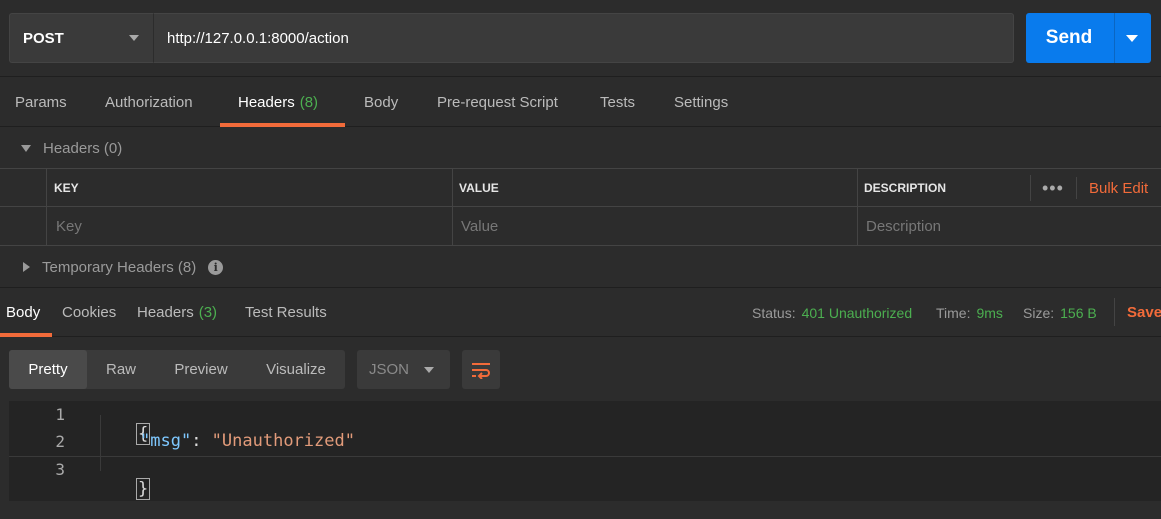  I want to click on line-number: 3, so click(60, 469).